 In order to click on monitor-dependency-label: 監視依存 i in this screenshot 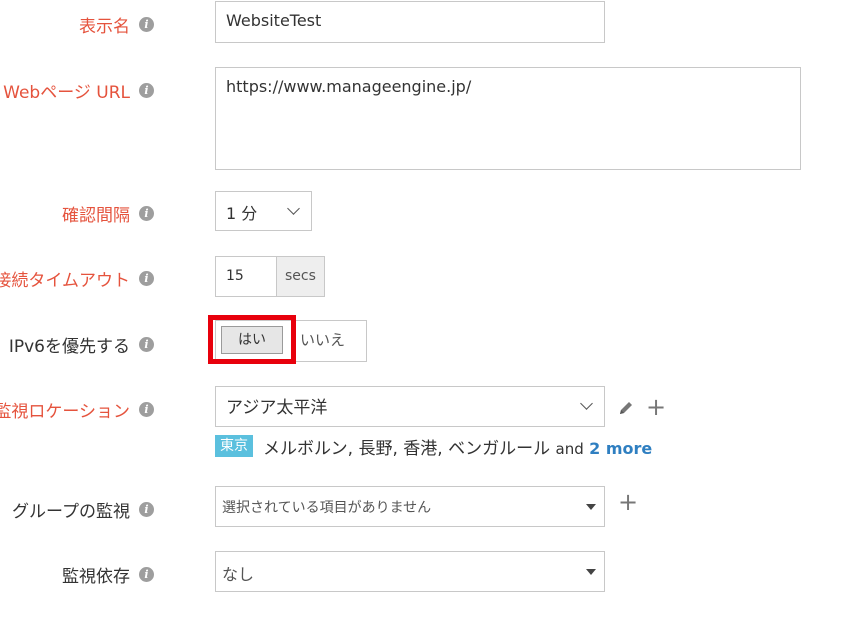, I will do `click(108, 574)`.